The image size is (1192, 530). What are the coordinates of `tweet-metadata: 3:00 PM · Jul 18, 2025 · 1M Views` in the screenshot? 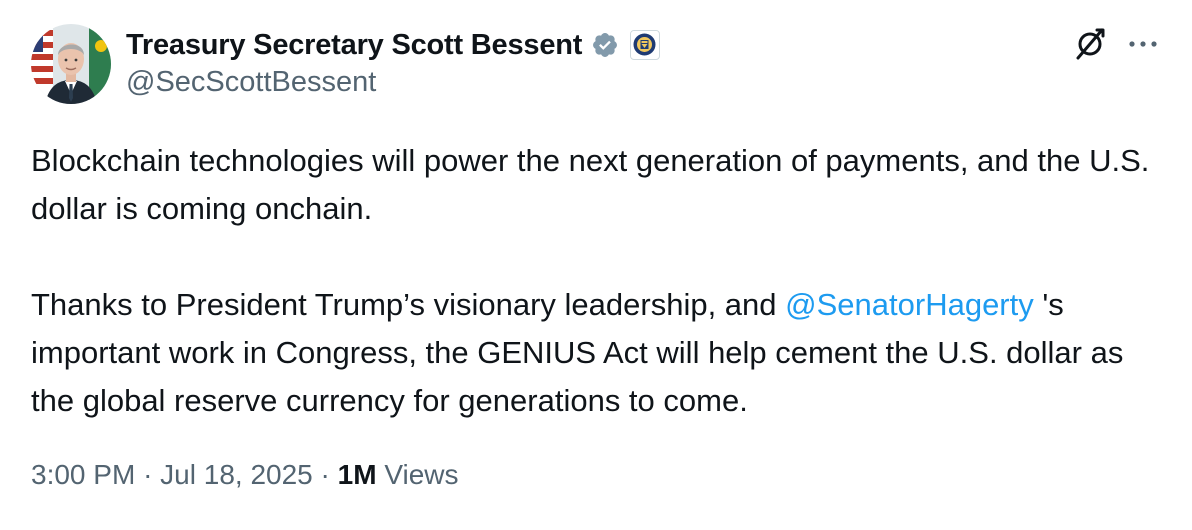 It's located at (245, 475).